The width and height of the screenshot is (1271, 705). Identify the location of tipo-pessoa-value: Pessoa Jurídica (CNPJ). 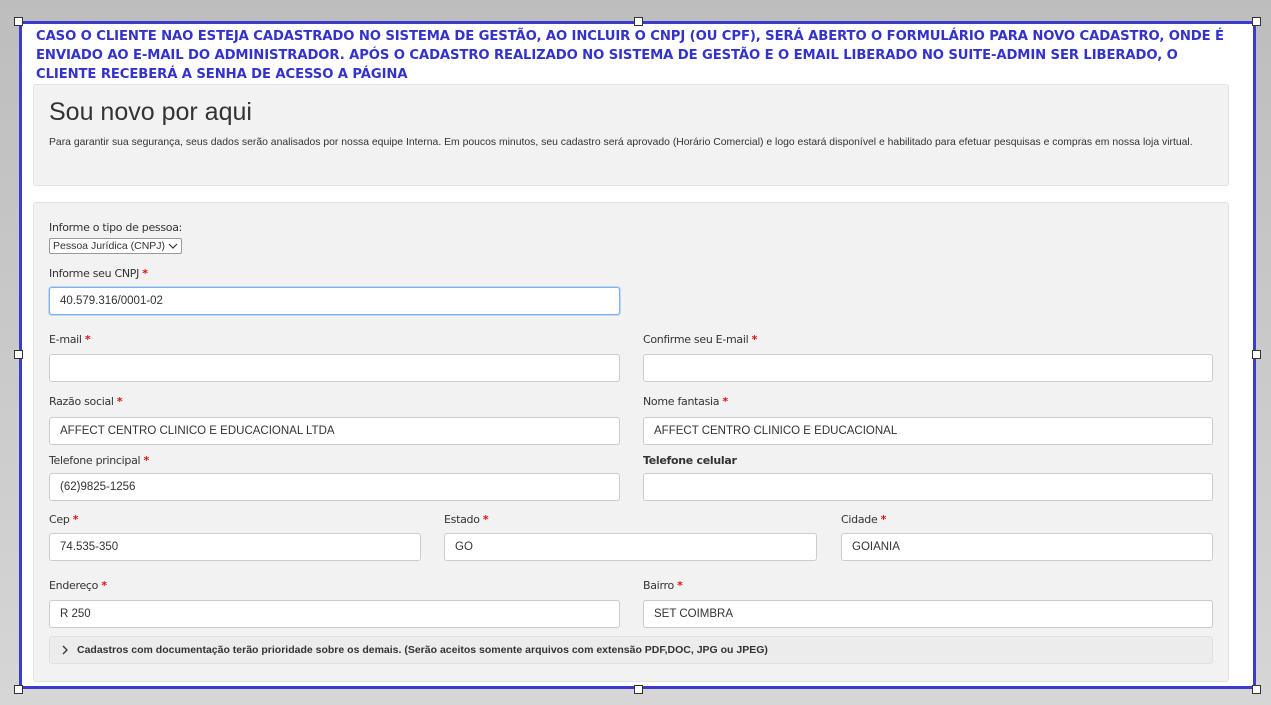
(109, 246).